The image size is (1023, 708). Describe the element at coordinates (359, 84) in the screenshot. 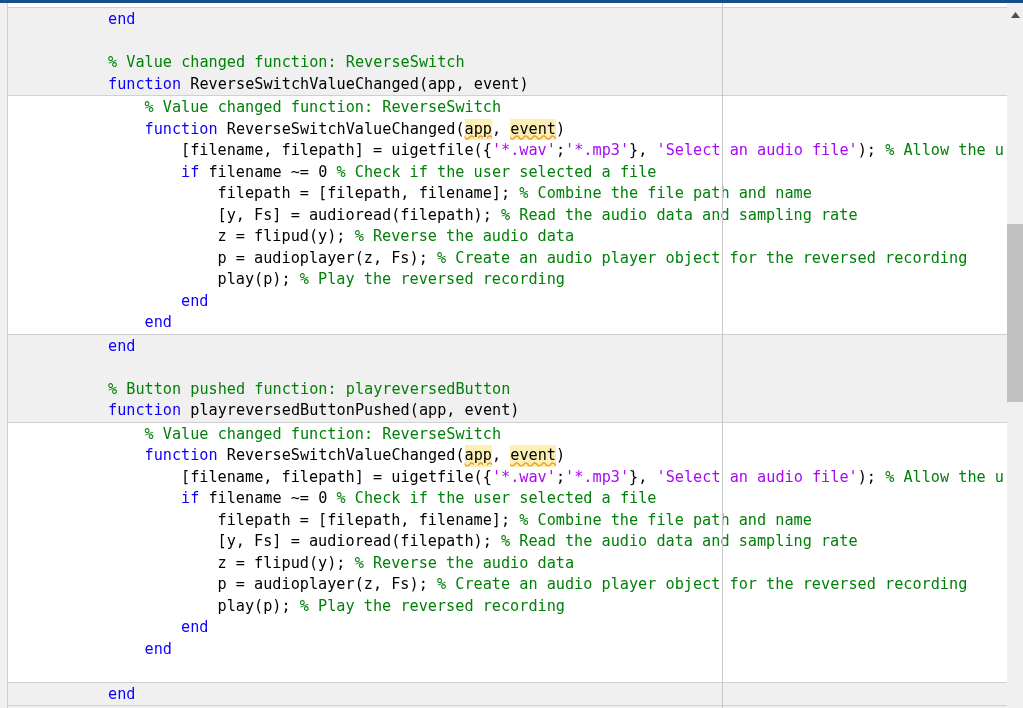

I see `code-text: ReverseSwitchValueChanged(app, event)` at that location.